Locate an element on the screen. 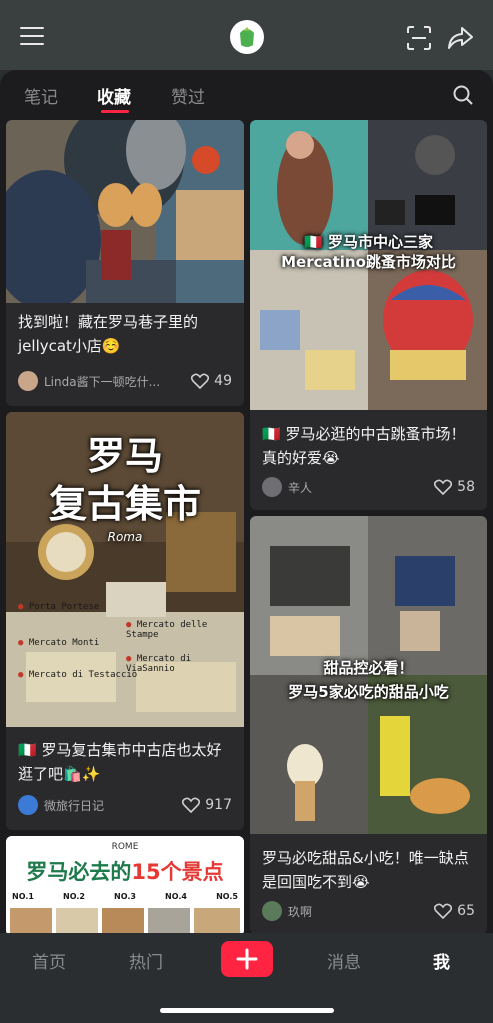  like-count: 65 is located at coordinates (466, 911).